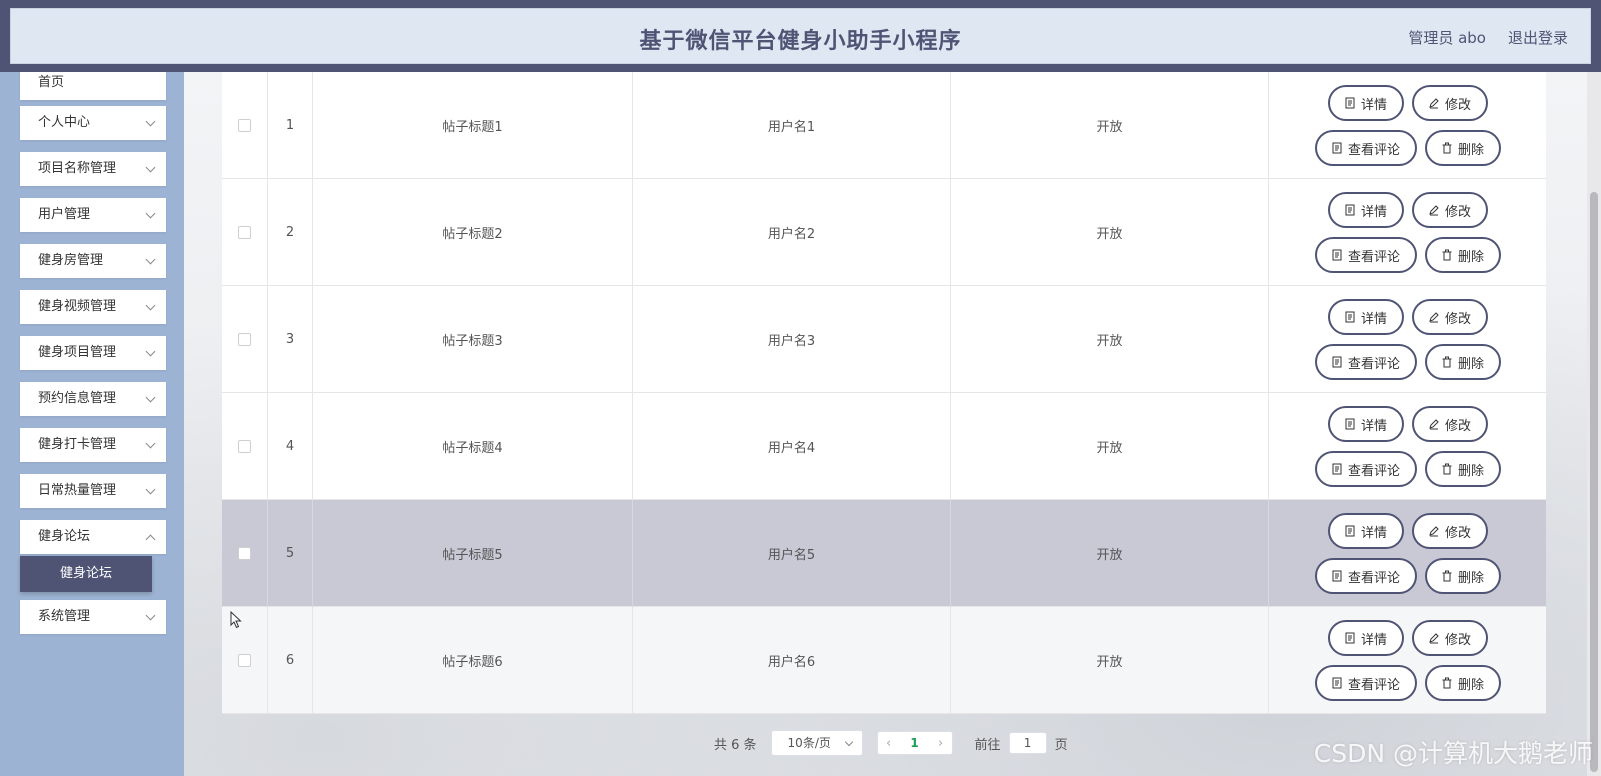 The image size is (1601, 776). Describe the element at coordinates (1453, 753) in the screenshot. I see `watermark-text: CSDN @计算机大鹅老师` at that location.